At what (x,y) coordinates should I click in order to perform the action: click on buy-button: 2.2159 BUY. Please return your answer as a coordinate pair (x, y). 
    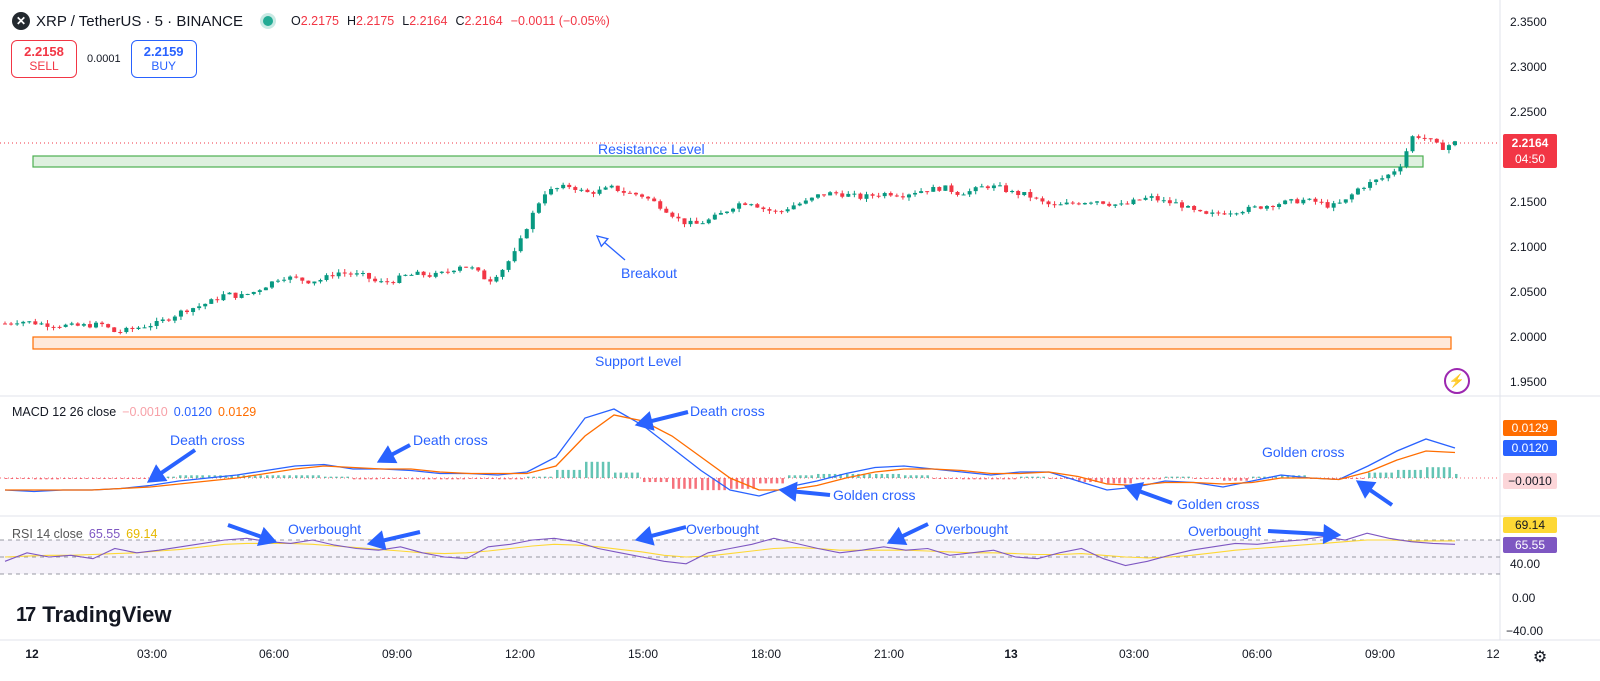
    Looking at the image, I should click on (163, 59).